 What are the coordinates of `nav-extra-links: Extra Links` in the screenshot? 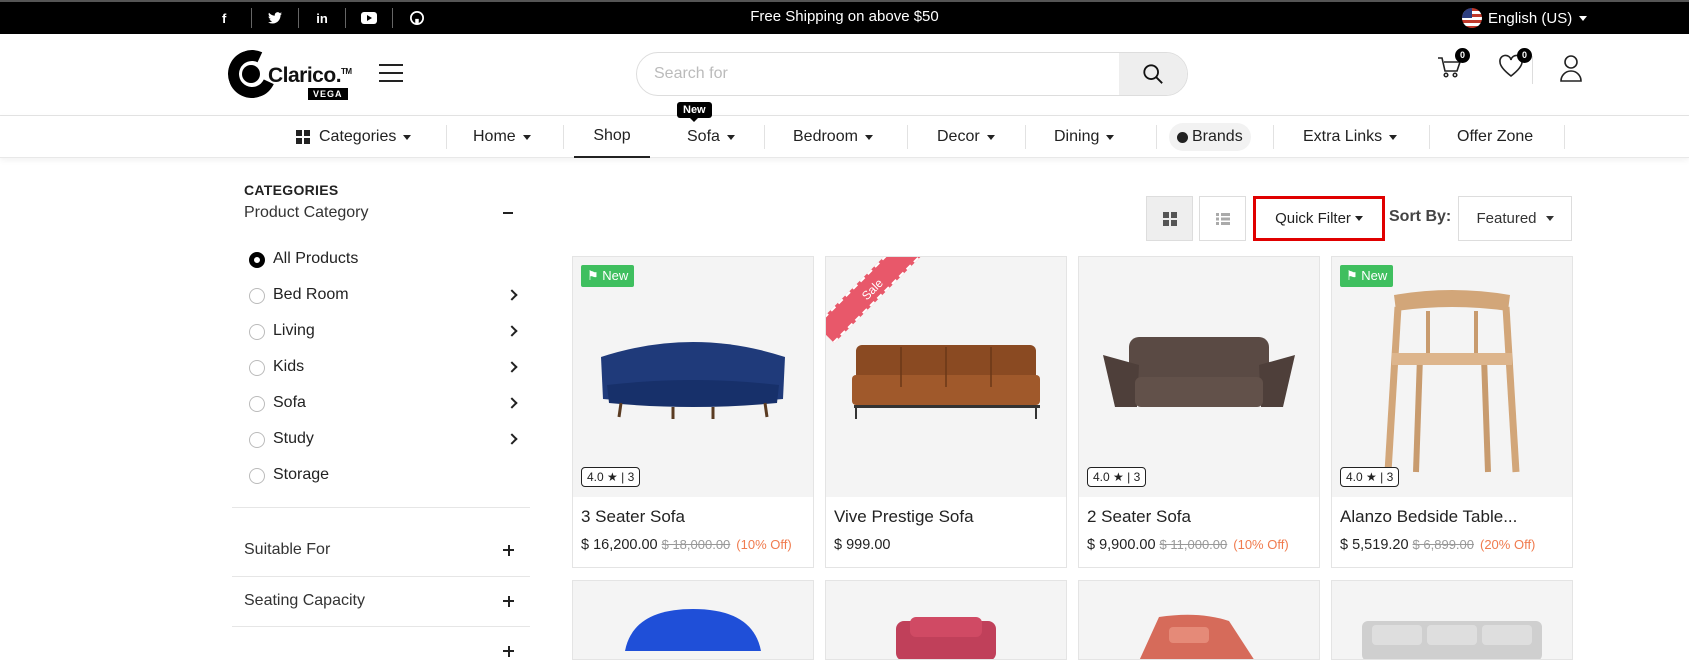 It's located at (1350, 137).